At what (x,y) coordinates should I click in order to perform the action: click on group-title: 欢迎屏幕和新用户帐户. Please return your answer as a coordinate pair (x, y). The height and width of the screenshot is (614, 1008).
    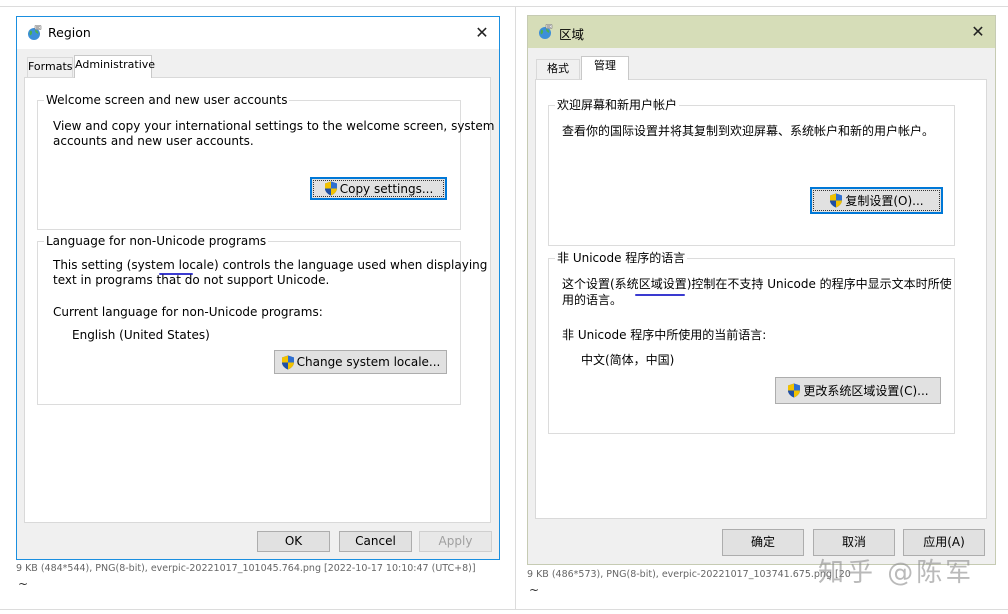
    Looking at the image, I should click on (617, 105).